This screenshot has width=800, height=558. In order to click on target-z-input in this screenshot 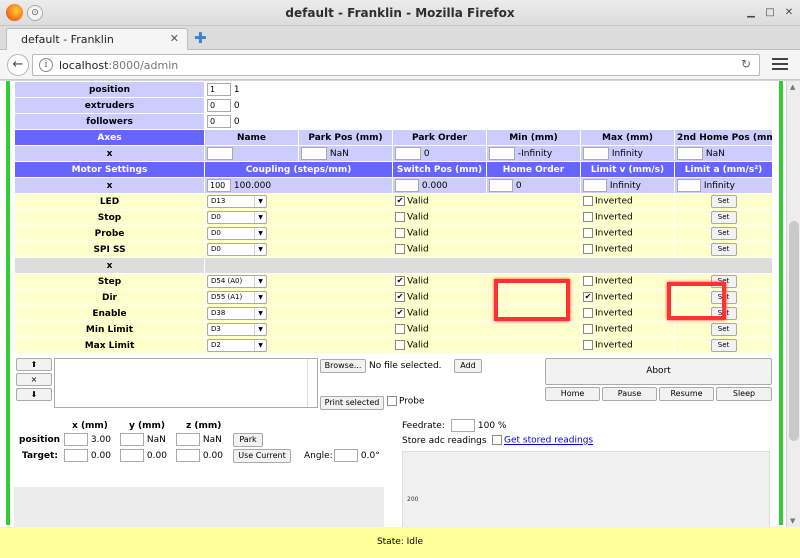, I will do `click(188, 455)`.